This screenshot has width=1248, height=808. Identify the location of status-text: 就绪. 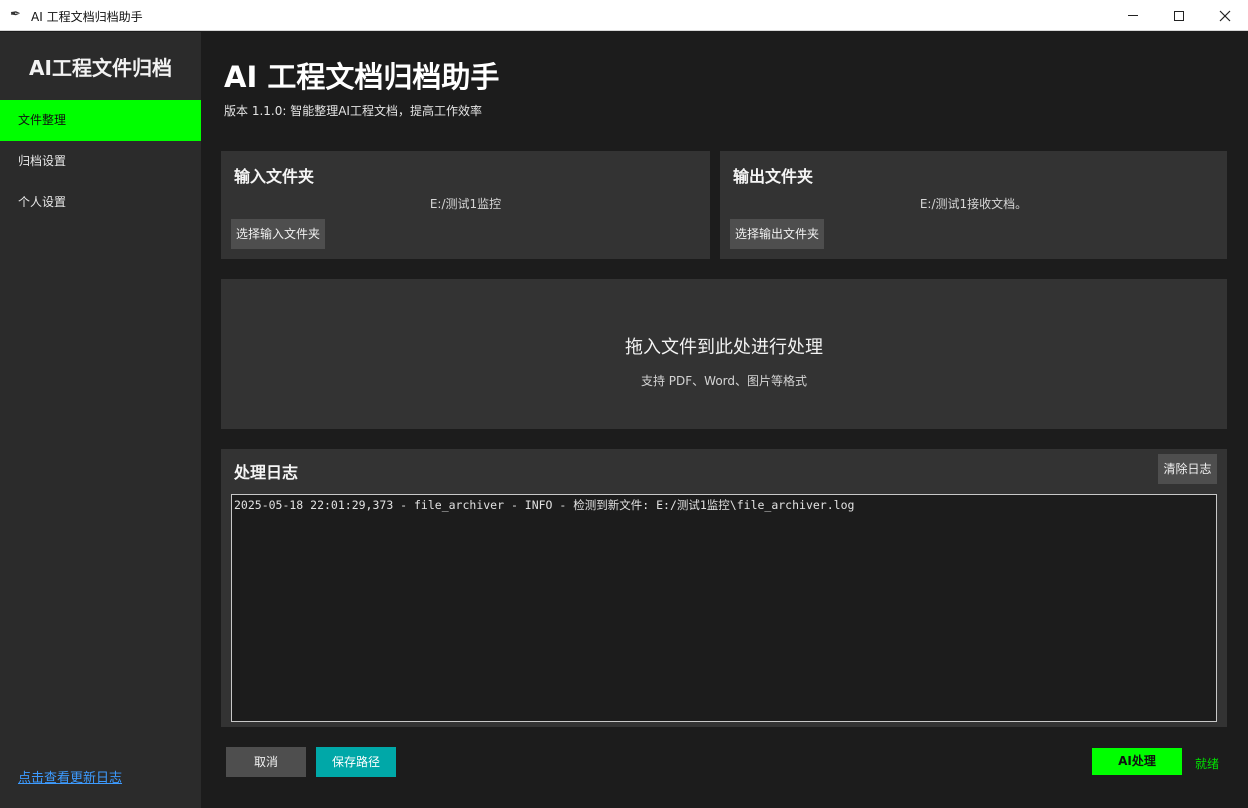
(1207, 764).